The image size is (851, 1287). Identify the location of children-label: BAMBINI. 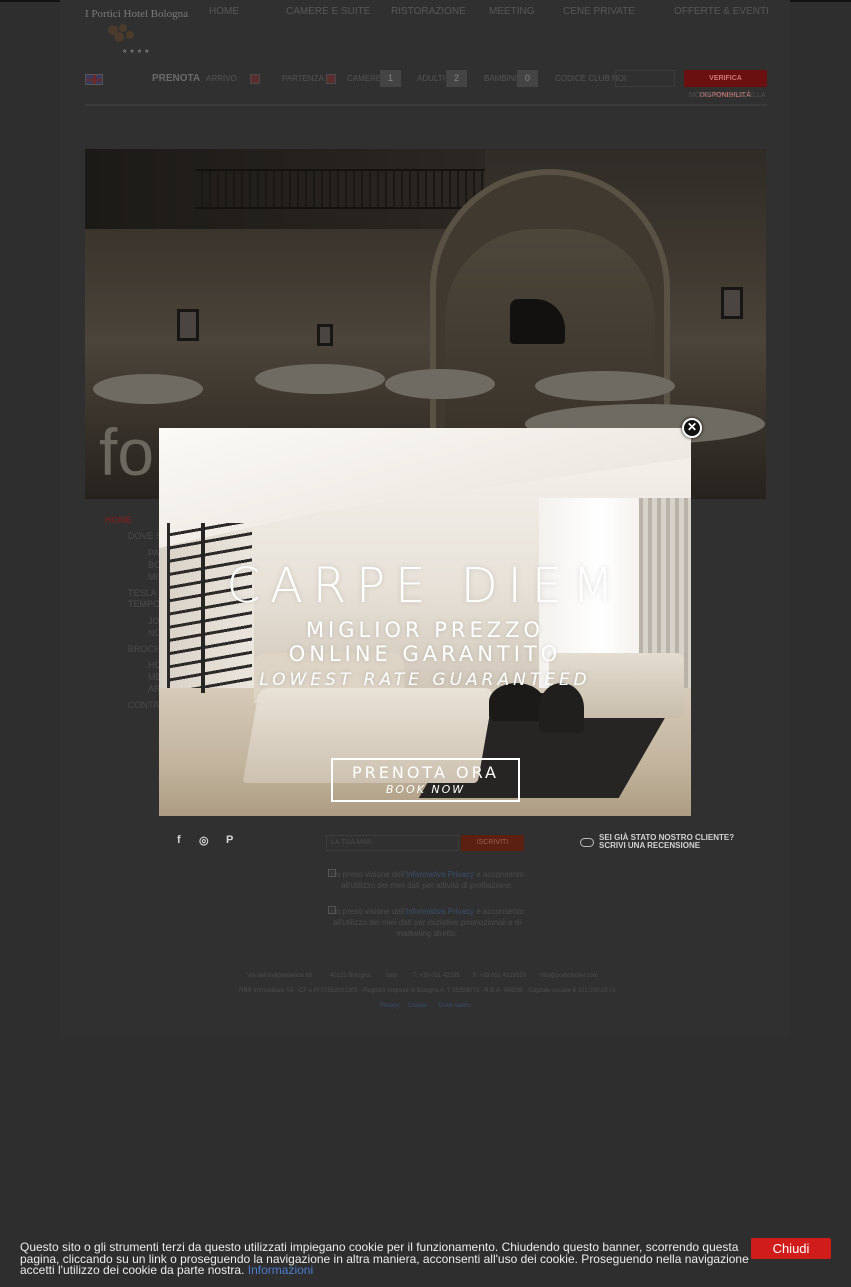
(500, 78).